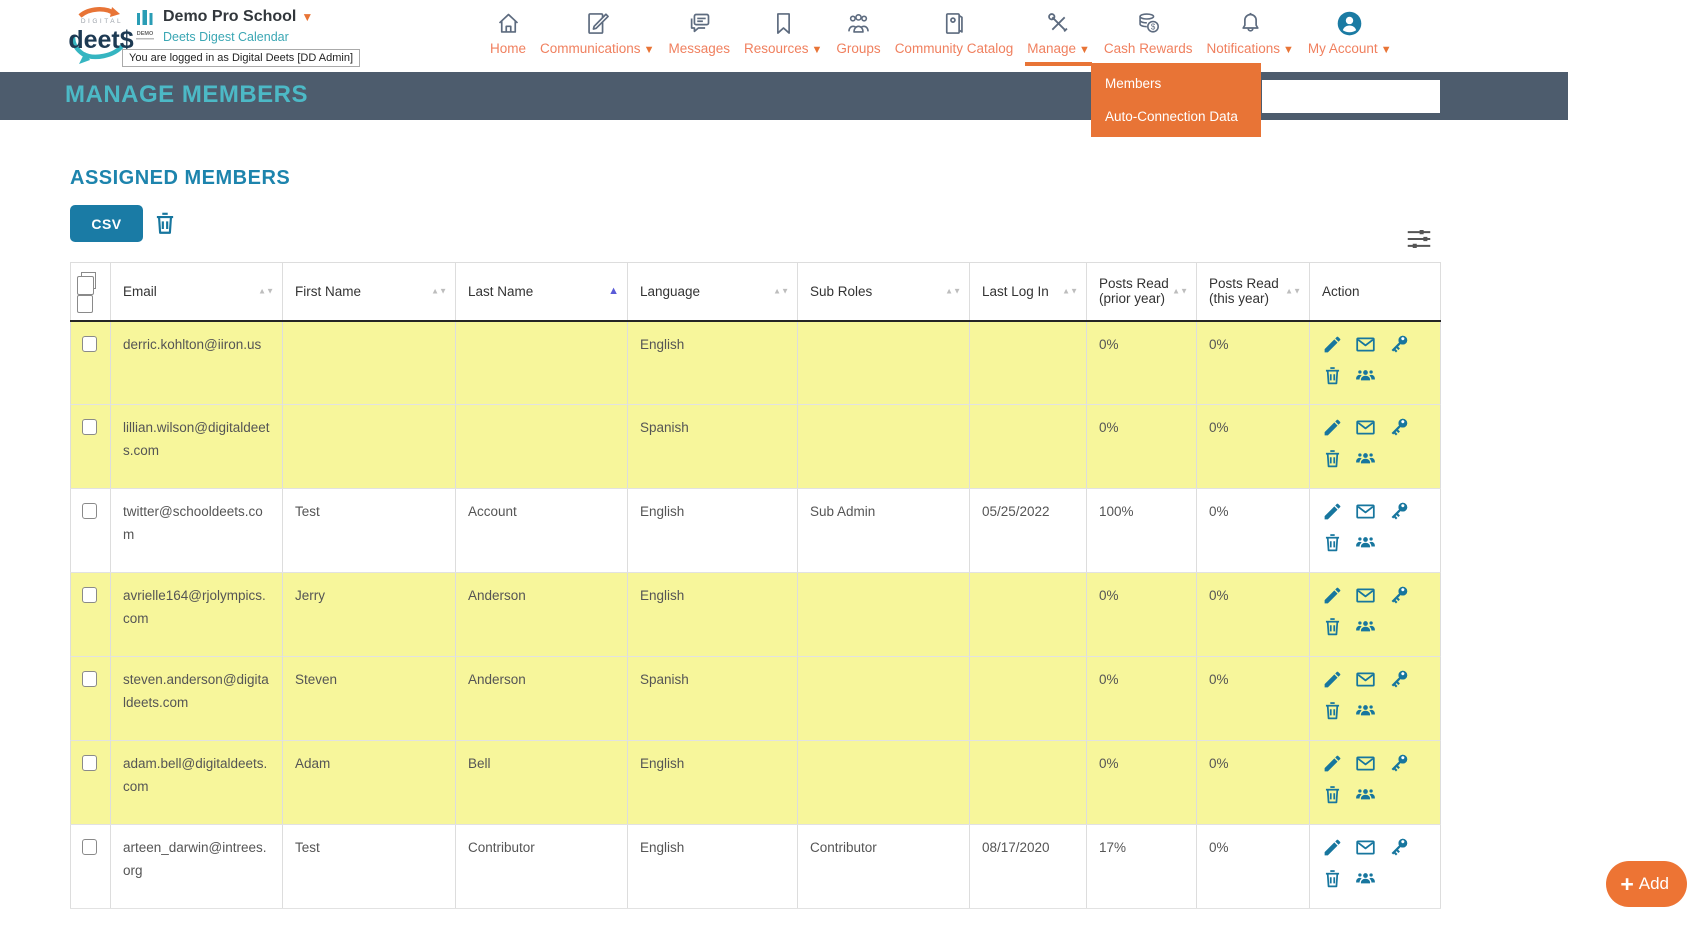  I want to click on column-header-last-name: Last Name ▲, so click(541, 292).